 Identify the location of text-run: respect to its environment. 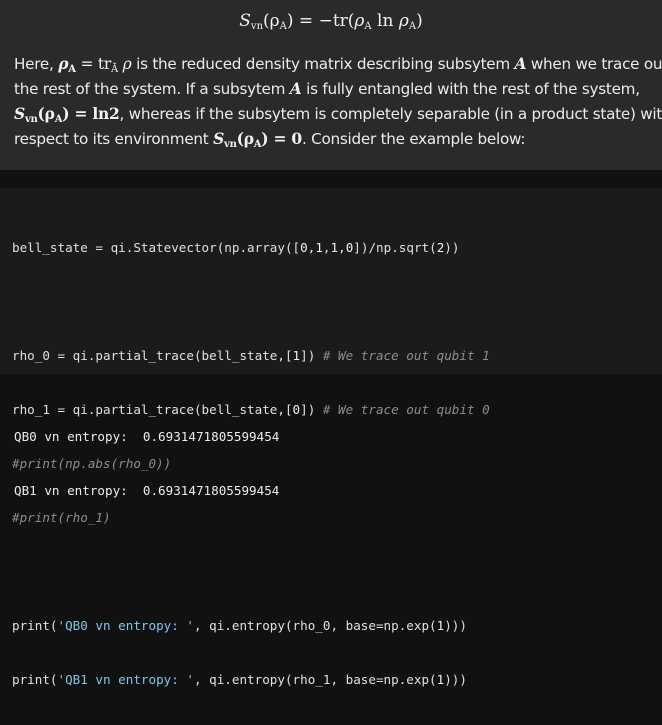
(114, 139).